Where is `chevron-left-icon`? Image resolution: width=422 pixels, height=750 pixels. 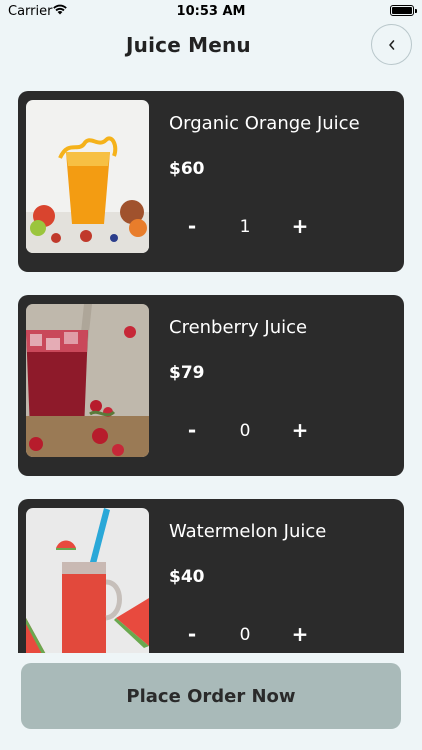 chevron-left-icon is located at coordinates (391, 44).